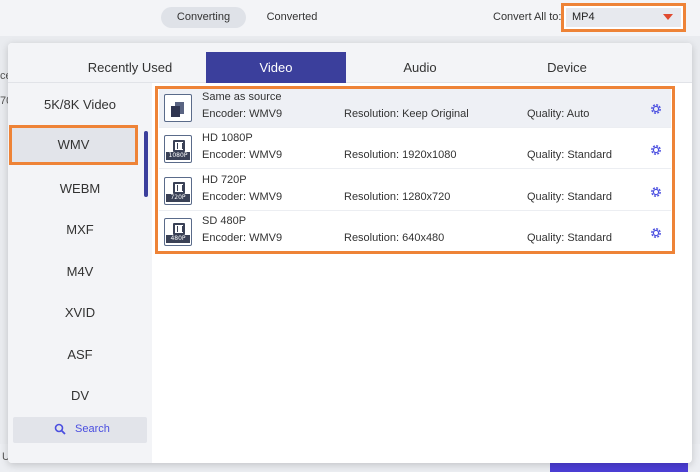 Image resolution: width=700 pixels, height=472 pixels. Describe the element at coordinates (224, 180) in the screenshot. I see `preset-name: HD 720P` at that location.